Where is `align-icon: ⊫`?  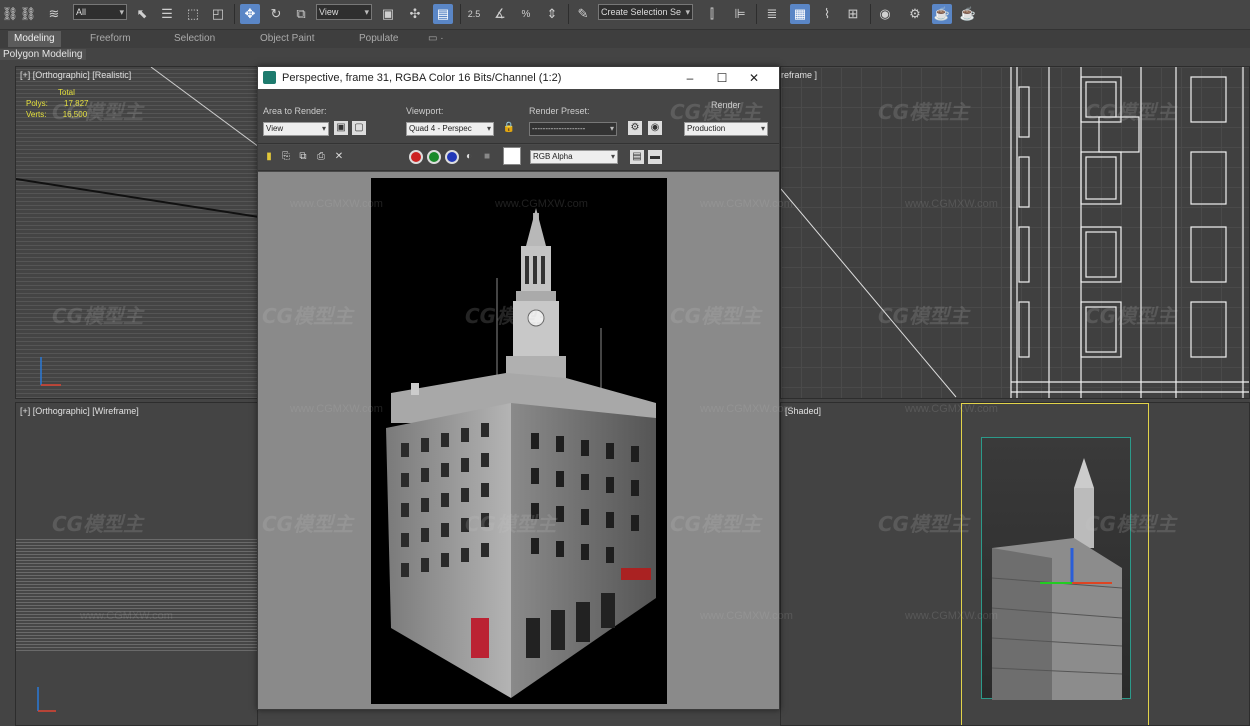 align-icon: ⊫ is located at coordinates (740, 14).